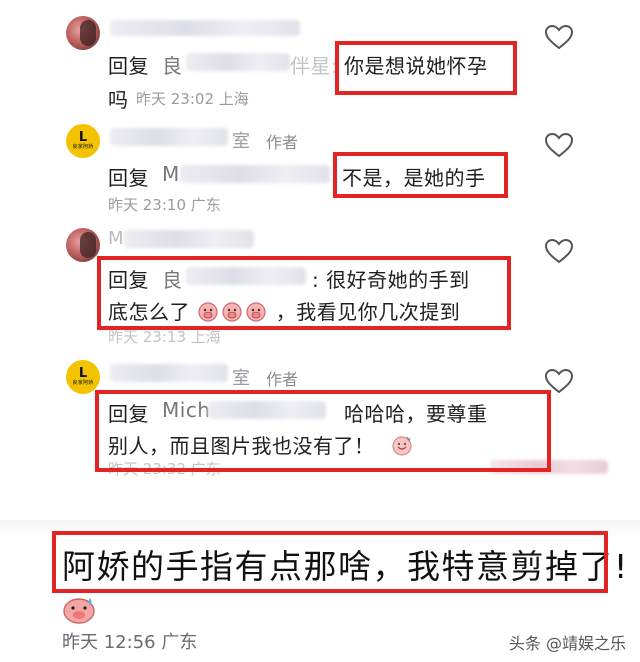  Describe the element at coordinates (171, 174) in the screenshot. I see `reply-target-initial: M` at that location.